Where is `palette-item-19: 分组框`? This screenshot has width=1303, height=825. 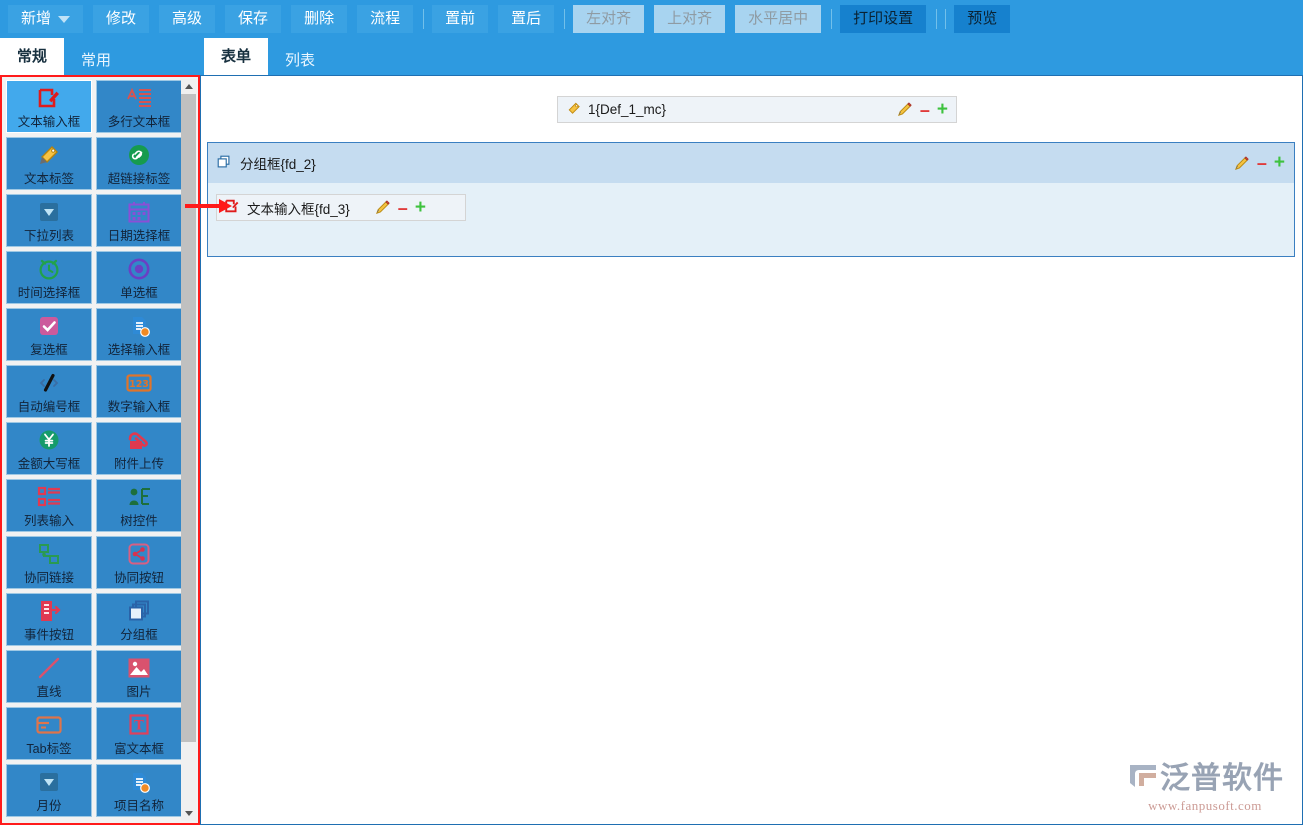
palette-item-19: 分组框 is located at coordinates (139, 619).